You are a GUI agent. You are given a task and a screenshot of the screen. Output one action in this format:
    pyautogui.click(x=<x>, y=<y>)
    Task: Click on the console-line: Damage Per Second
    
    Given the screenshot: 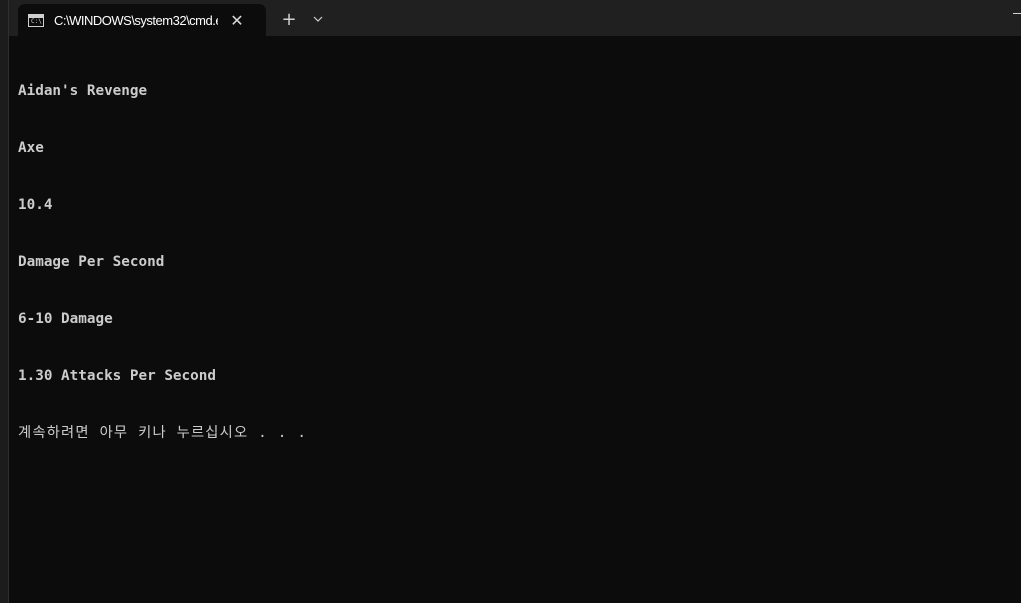 What is the action you would take?
    pyautogui.click(x=91, y=262)
    